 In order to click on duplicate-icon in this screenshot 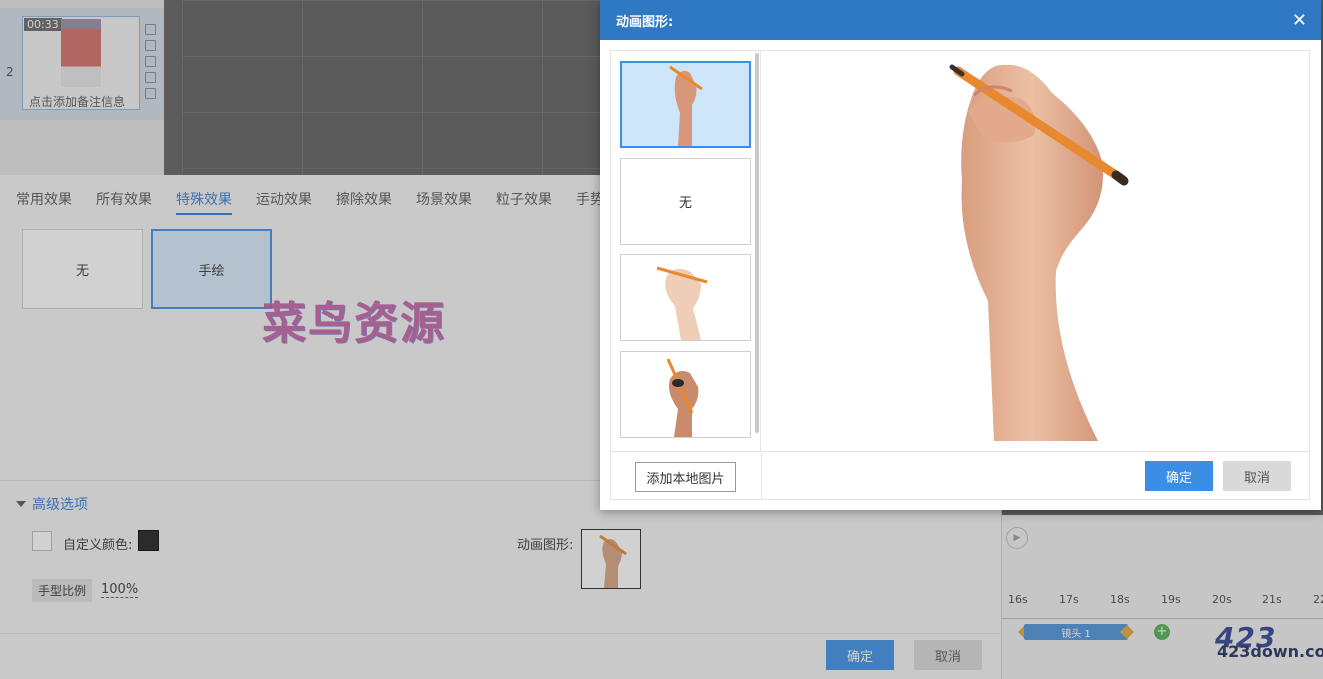, I will do `click(150, 77)`.